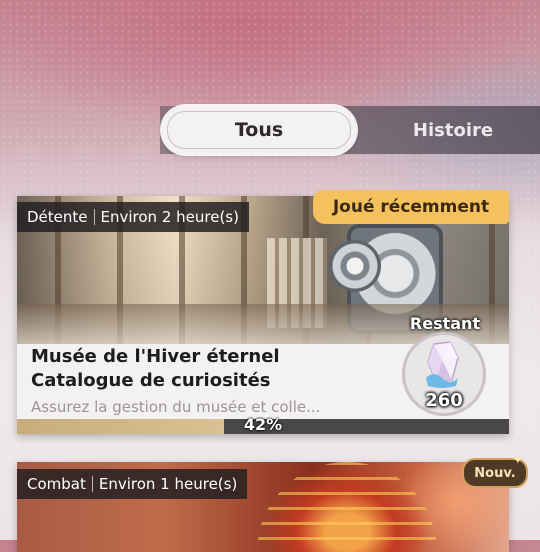  I want to click on card-tags: Détente Environ 2 heure(s), so click(133, 217).